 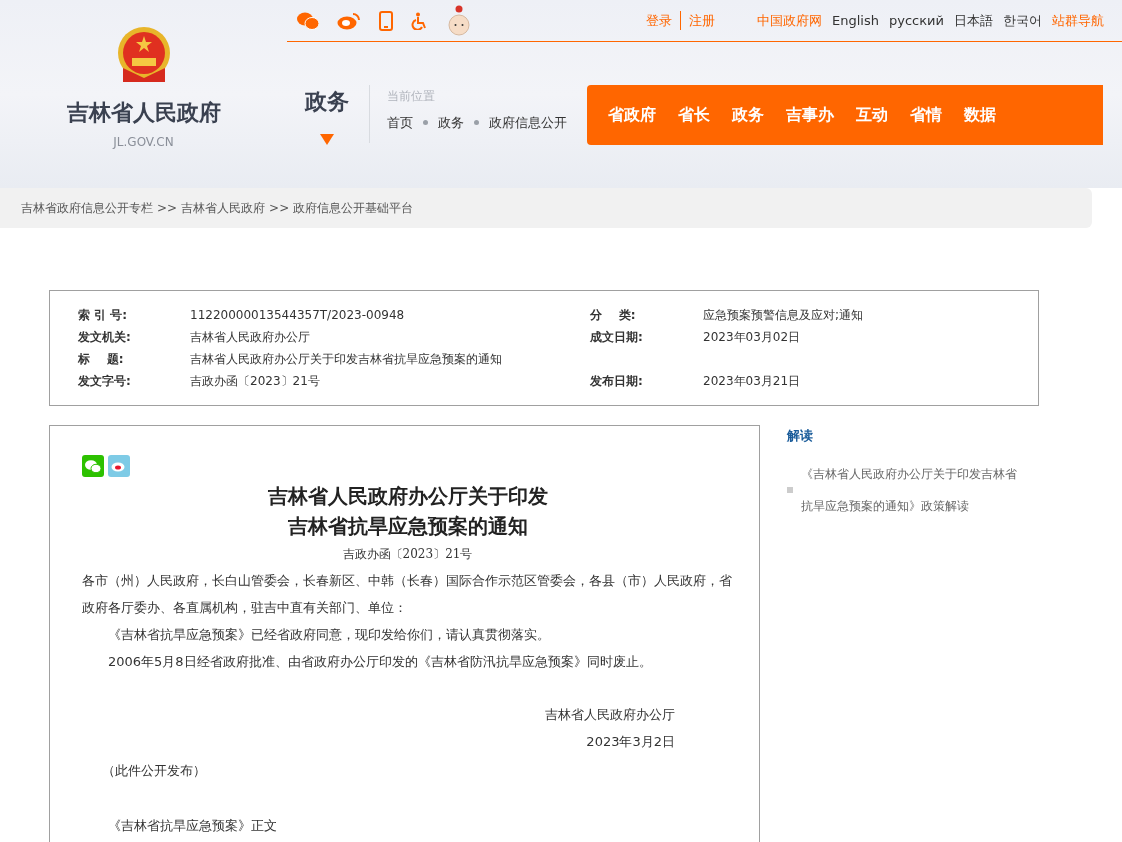 I want to click on top-link: русский, so click(x=916, y=20).